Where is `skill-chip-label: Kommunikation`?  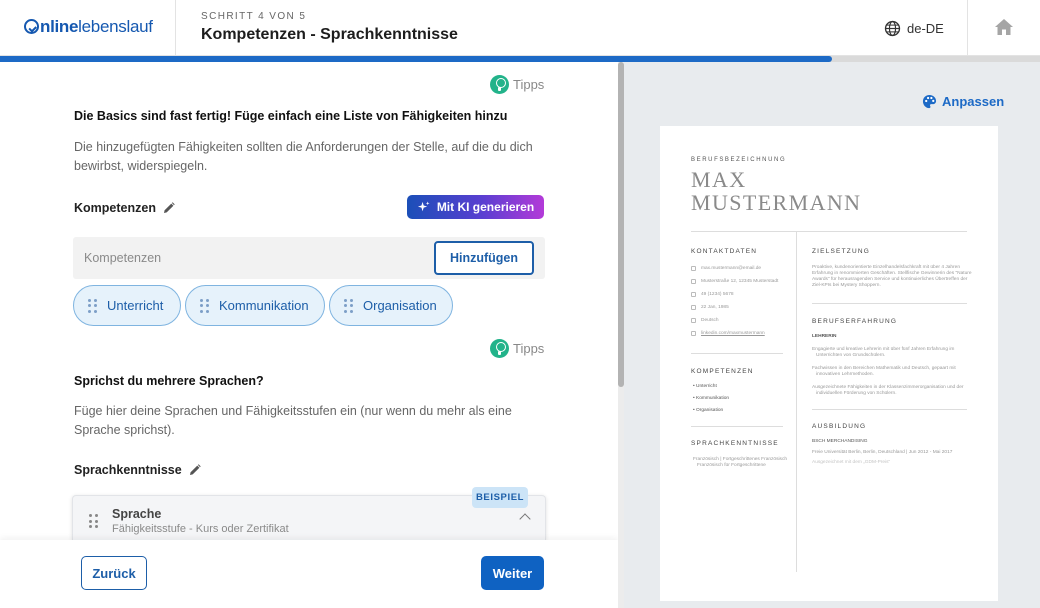
skill-chip-label: Kommunikation is located at coordinates (264, 305).